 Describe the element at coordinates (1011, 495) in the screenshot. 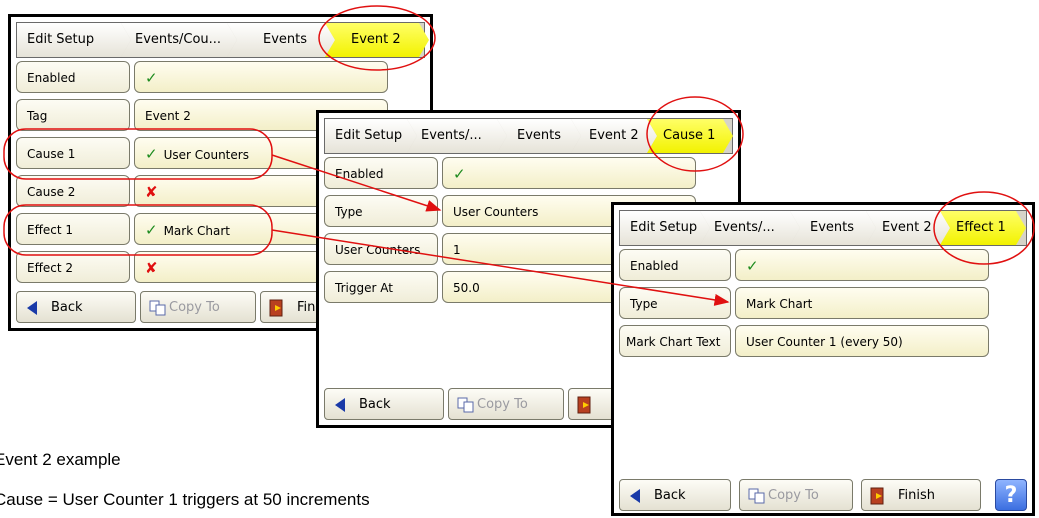

I see `help-button: ?` at that location.